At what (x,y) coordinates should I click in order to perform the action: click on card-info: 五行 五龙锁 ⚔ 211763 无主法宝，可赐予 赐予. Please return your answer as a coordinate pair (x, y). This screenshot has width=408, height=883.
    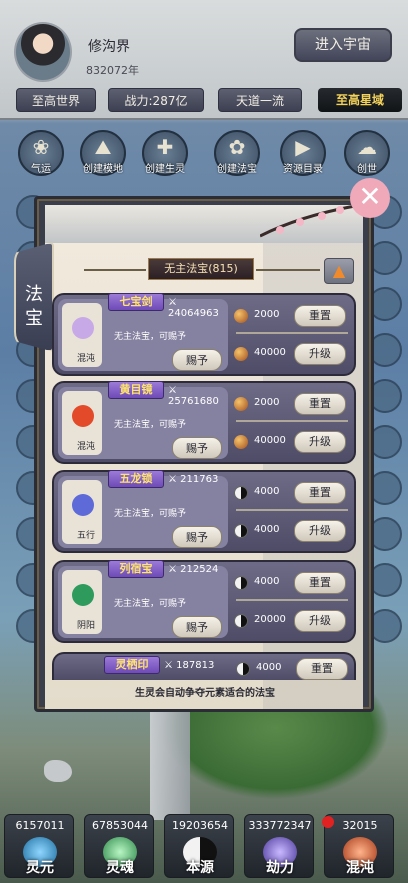
    Looking at the image, I should click on (143, 509).